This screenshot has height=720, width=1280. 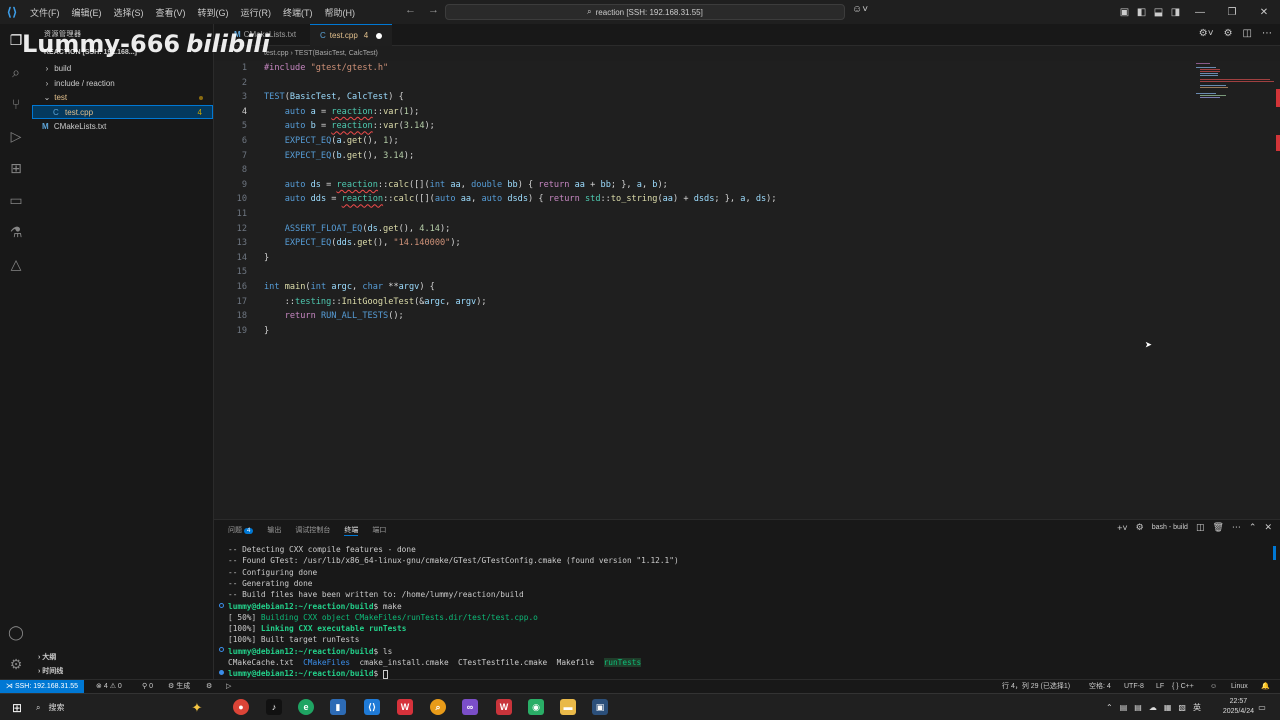 I want to click on ime-indicator: 英, so click(x=1197, y=707).